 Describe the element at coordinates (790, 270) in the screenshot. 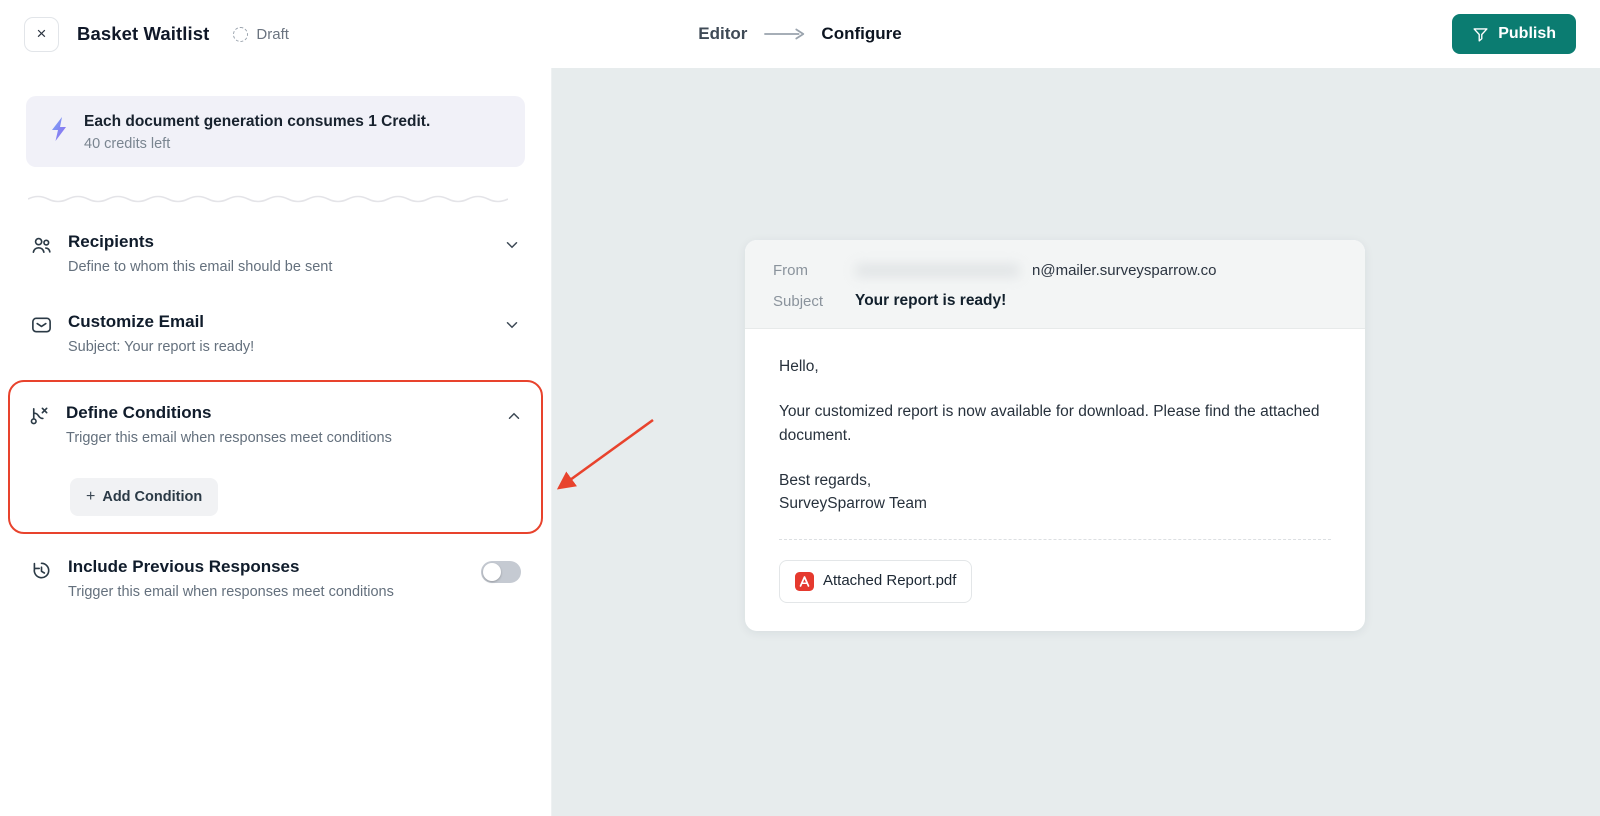

I see `from-label: From` at that location.